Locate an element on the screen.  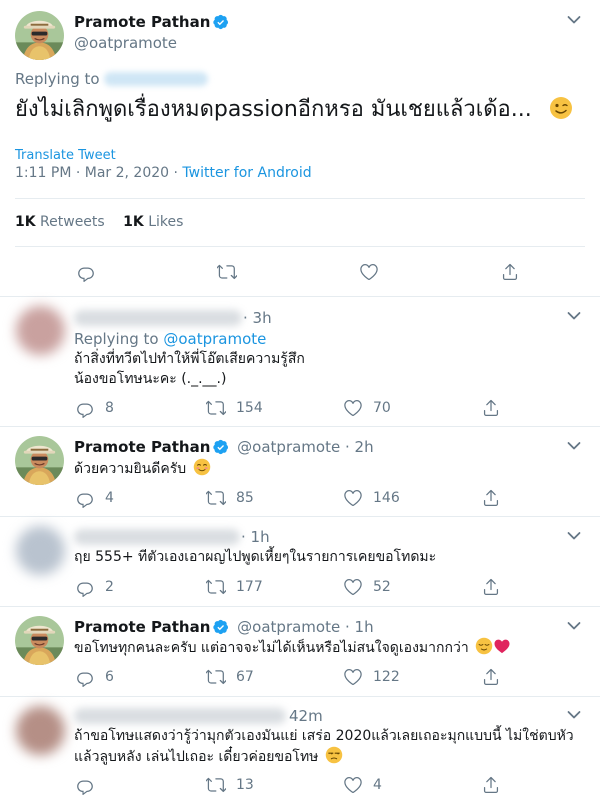
reply-button: 2 is located at coordinates (94, 587).